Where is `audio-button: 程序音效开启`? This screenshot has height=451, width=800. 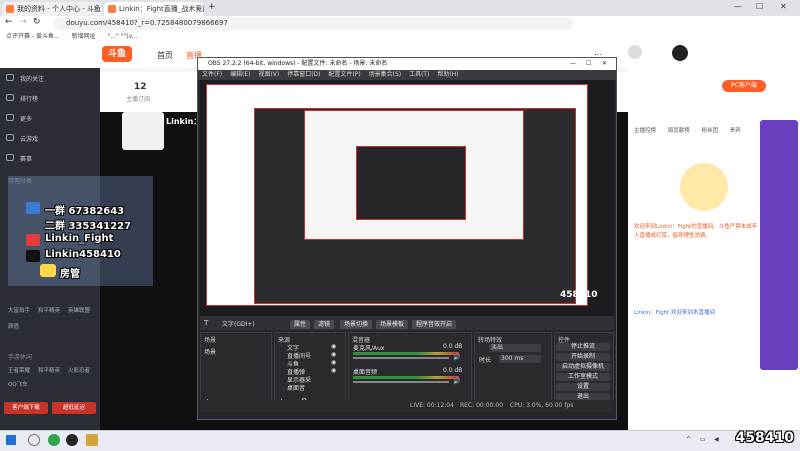
audio-button: 程序音效开启 is located at coordinates (434, 324).